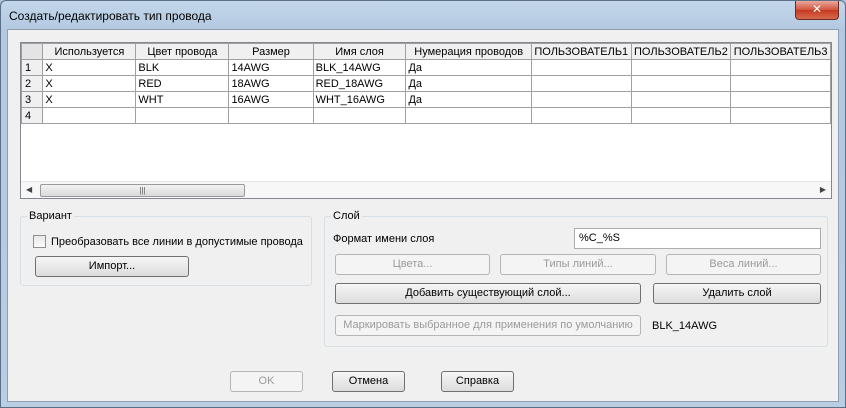  Describe the element at coordinates (780, 51) in the screenshot. I see `column-header: ПОЛЬЗОВАТЕЛЬ3` at that location.